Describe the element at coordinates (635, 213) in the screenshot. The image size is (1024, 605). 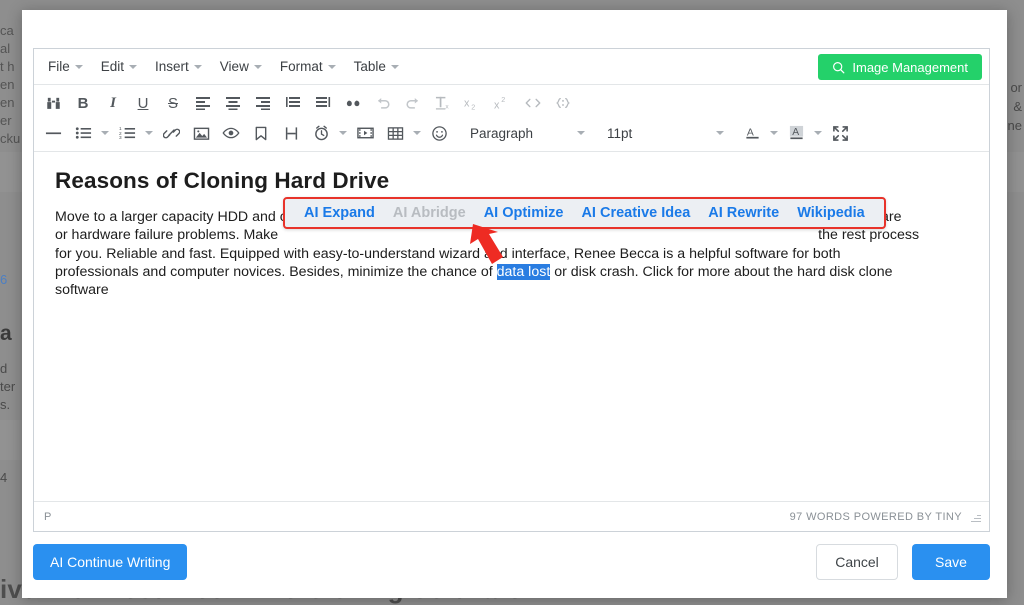
I see `ai-creative-idea-button: AI Creative Idea` at that location.